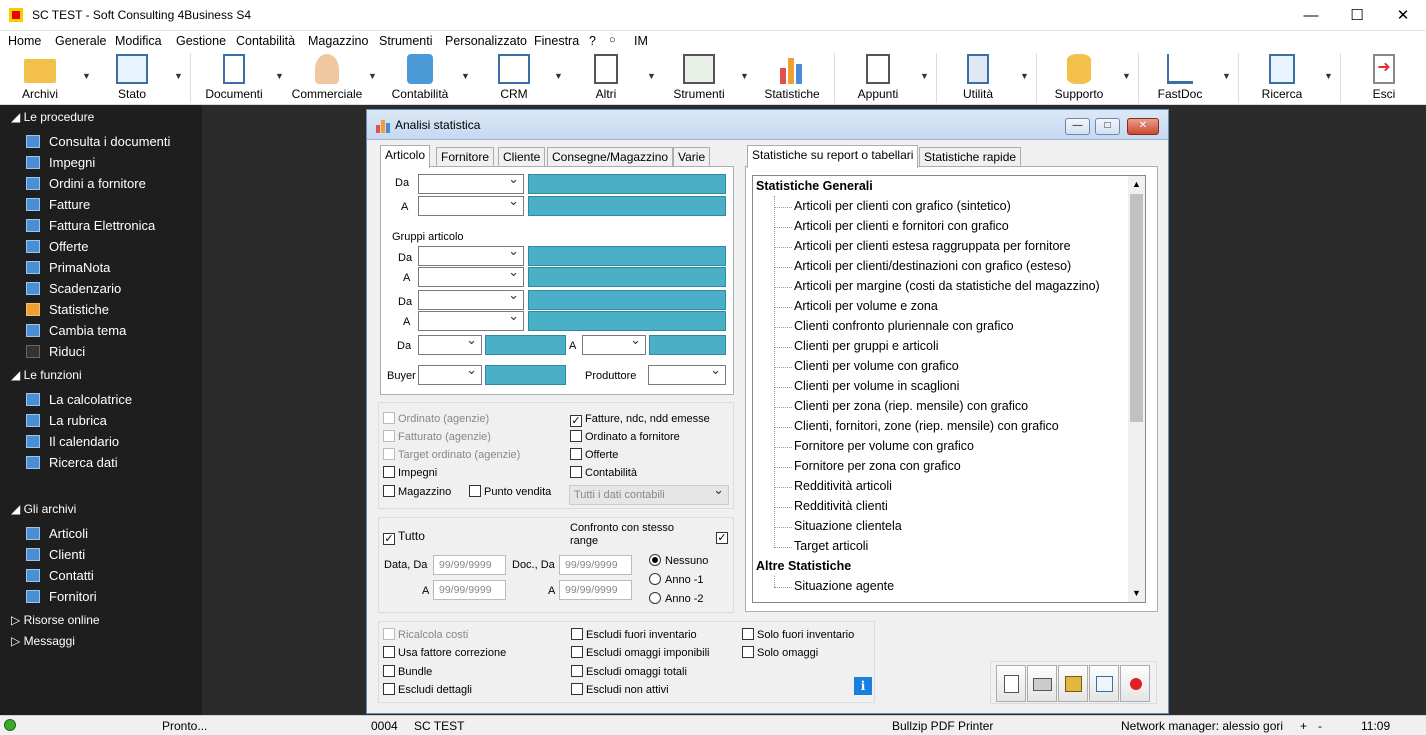 This screenshot has height=735, width=1426. Describe the element at coordinates (610, 157) in the screenshot. I see `tab-consegne-magazzino: Consegne/Magazzino` at that location.